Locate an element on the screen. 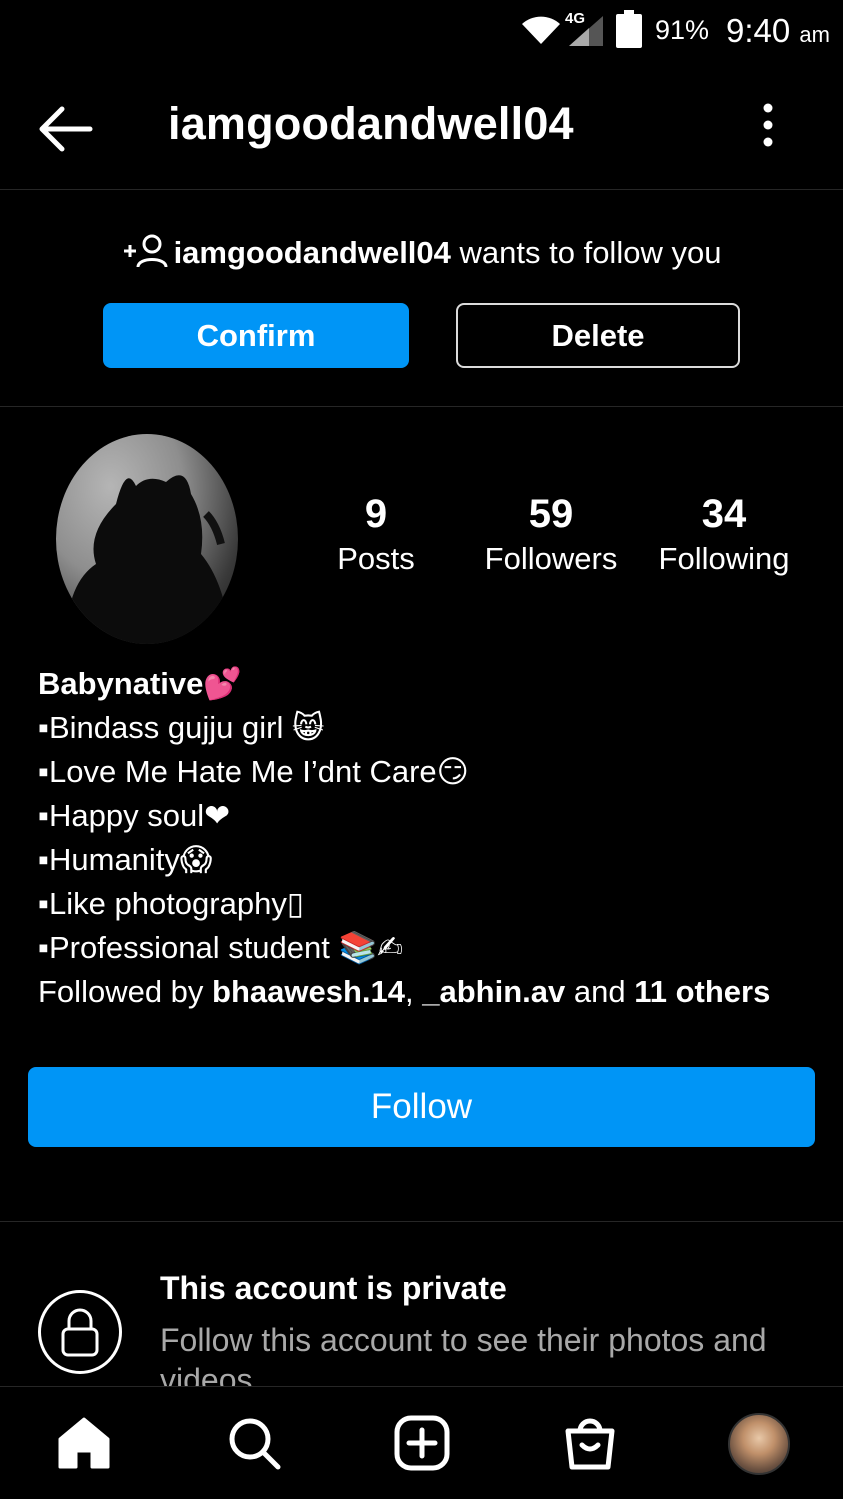 The image size is (843, 1499). signal-icon is located at coordinates (586, 31).